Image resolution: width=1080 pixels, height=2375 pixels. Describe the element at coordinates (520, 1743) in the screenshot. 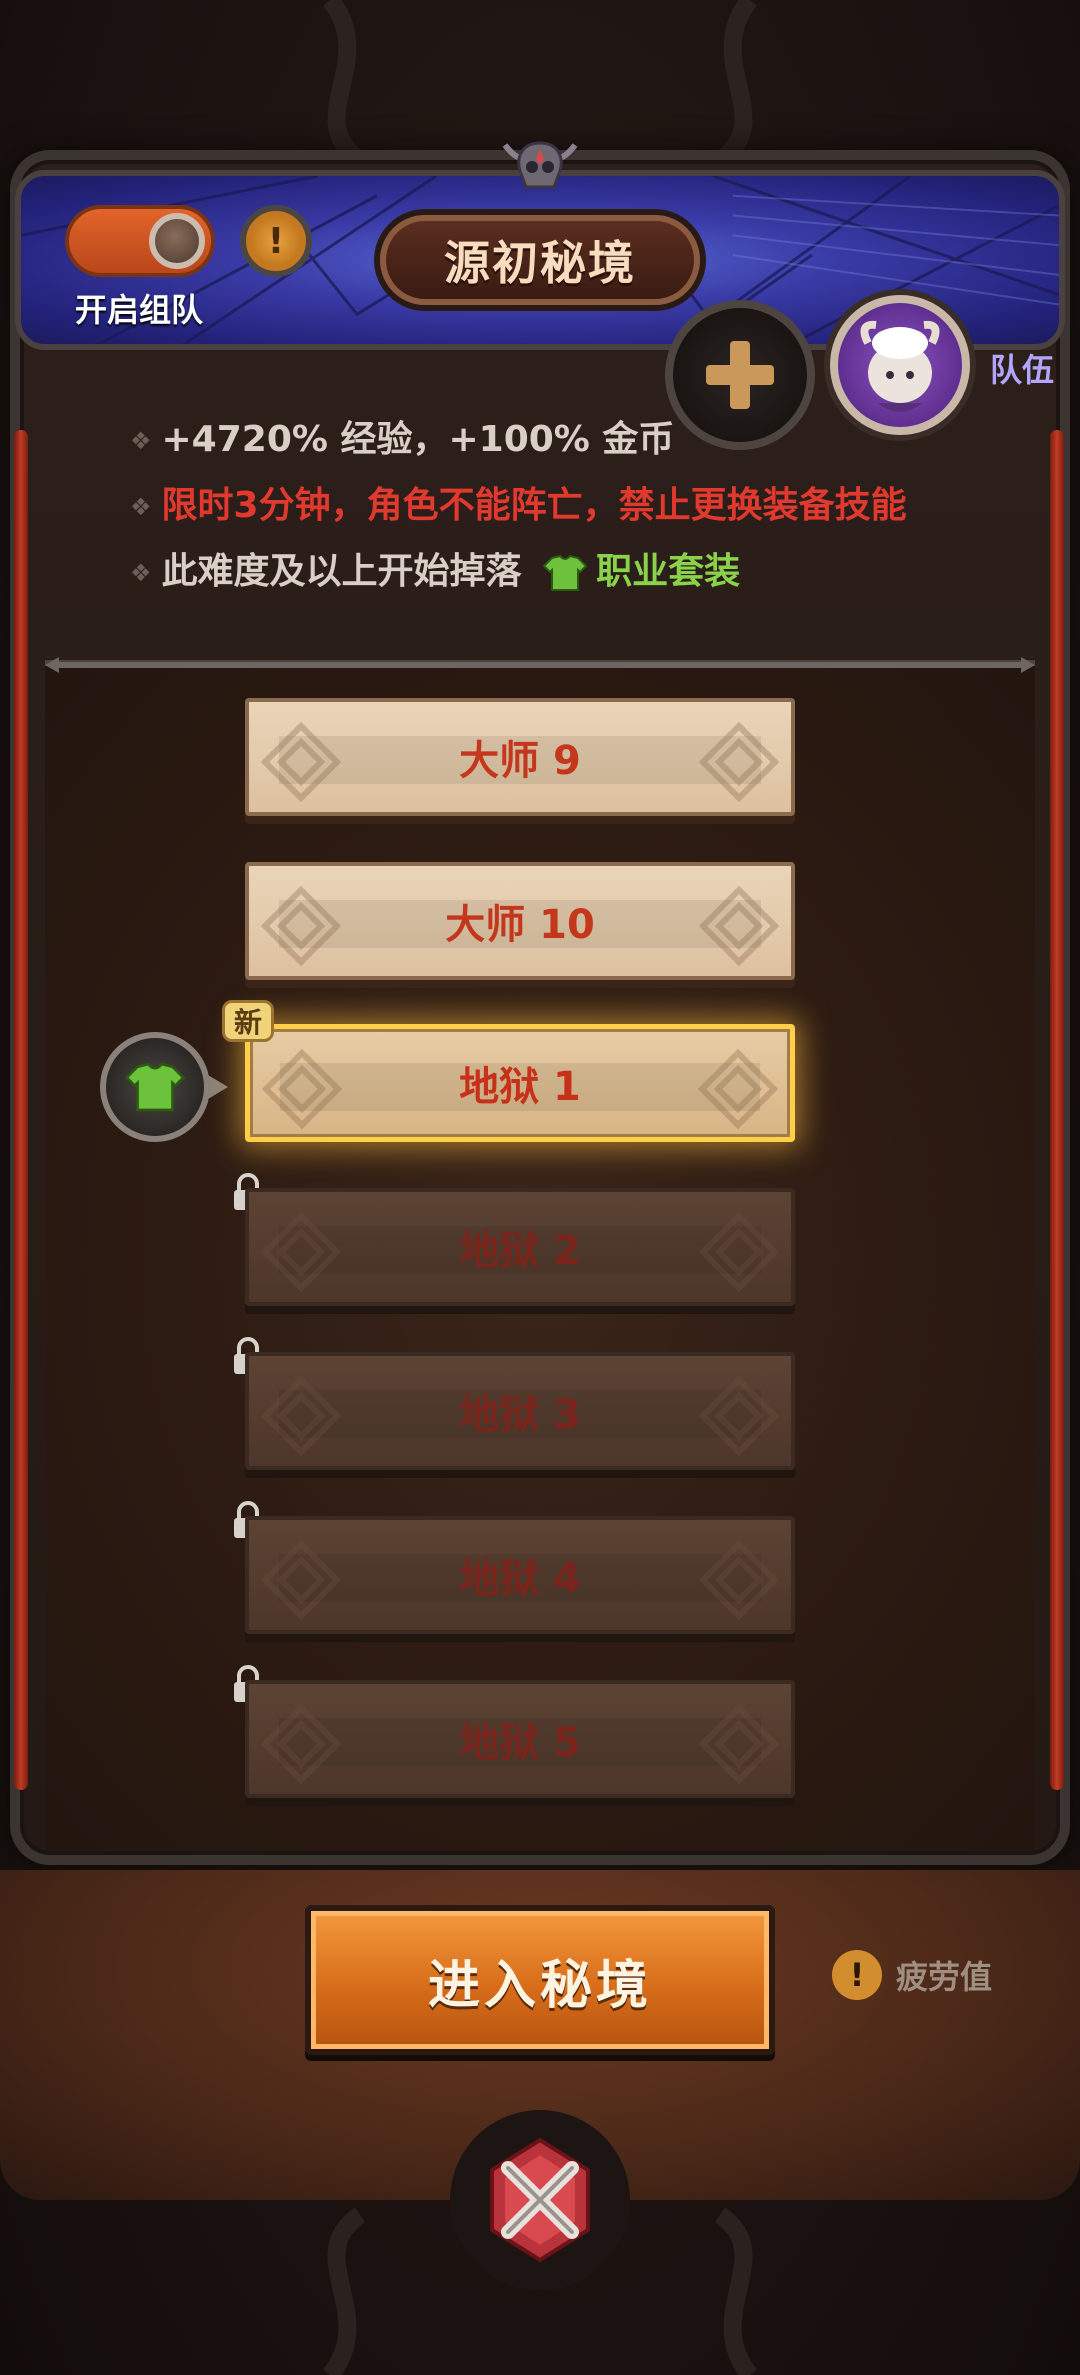

I see `difficulty-label: 地狱 5` at that location.